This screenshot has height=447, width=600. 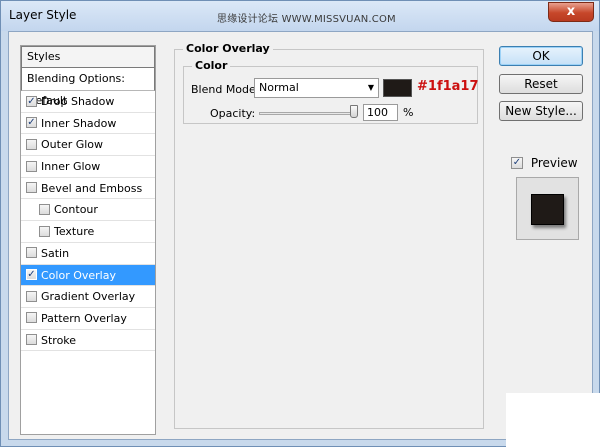 What do you see at coordinates (541, 56) in the screenshot?
I see `ok-button: OK` at bounding box center [541, 56].